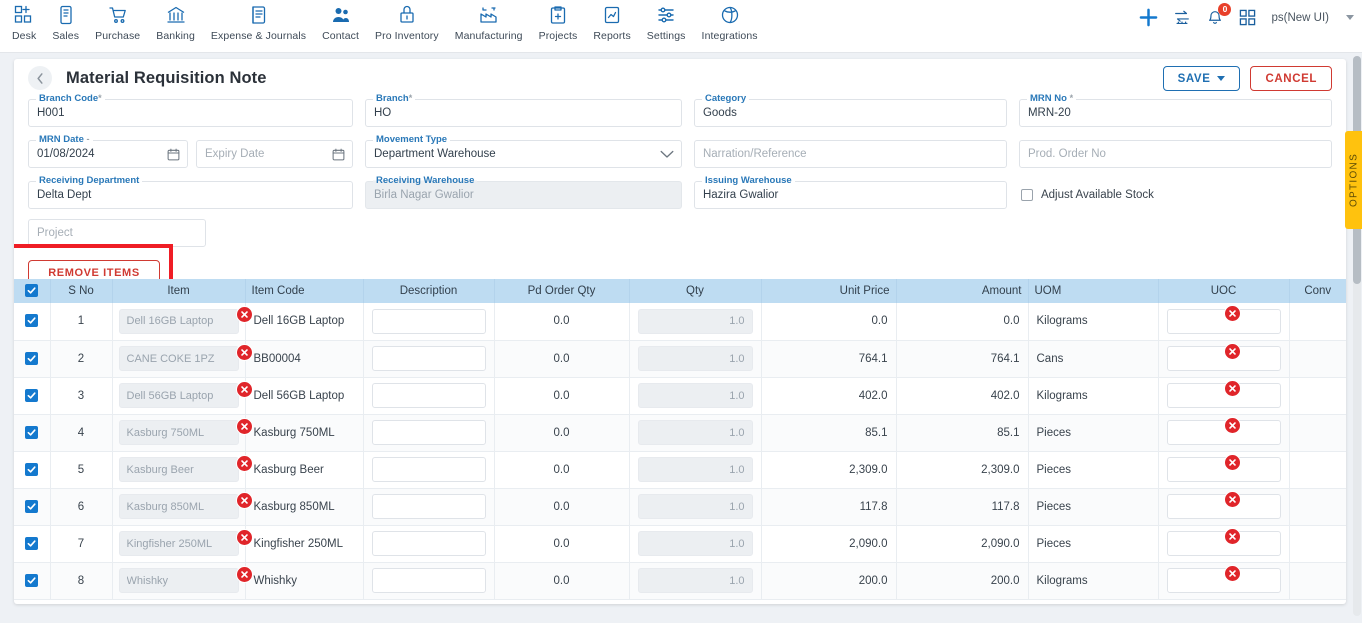 This screenshot has width=1362, height=623. What do you see at coordinates (24, 21) in the screenshot?
I see `nav-item-desk: Desk` at bounding box center [24, 21].